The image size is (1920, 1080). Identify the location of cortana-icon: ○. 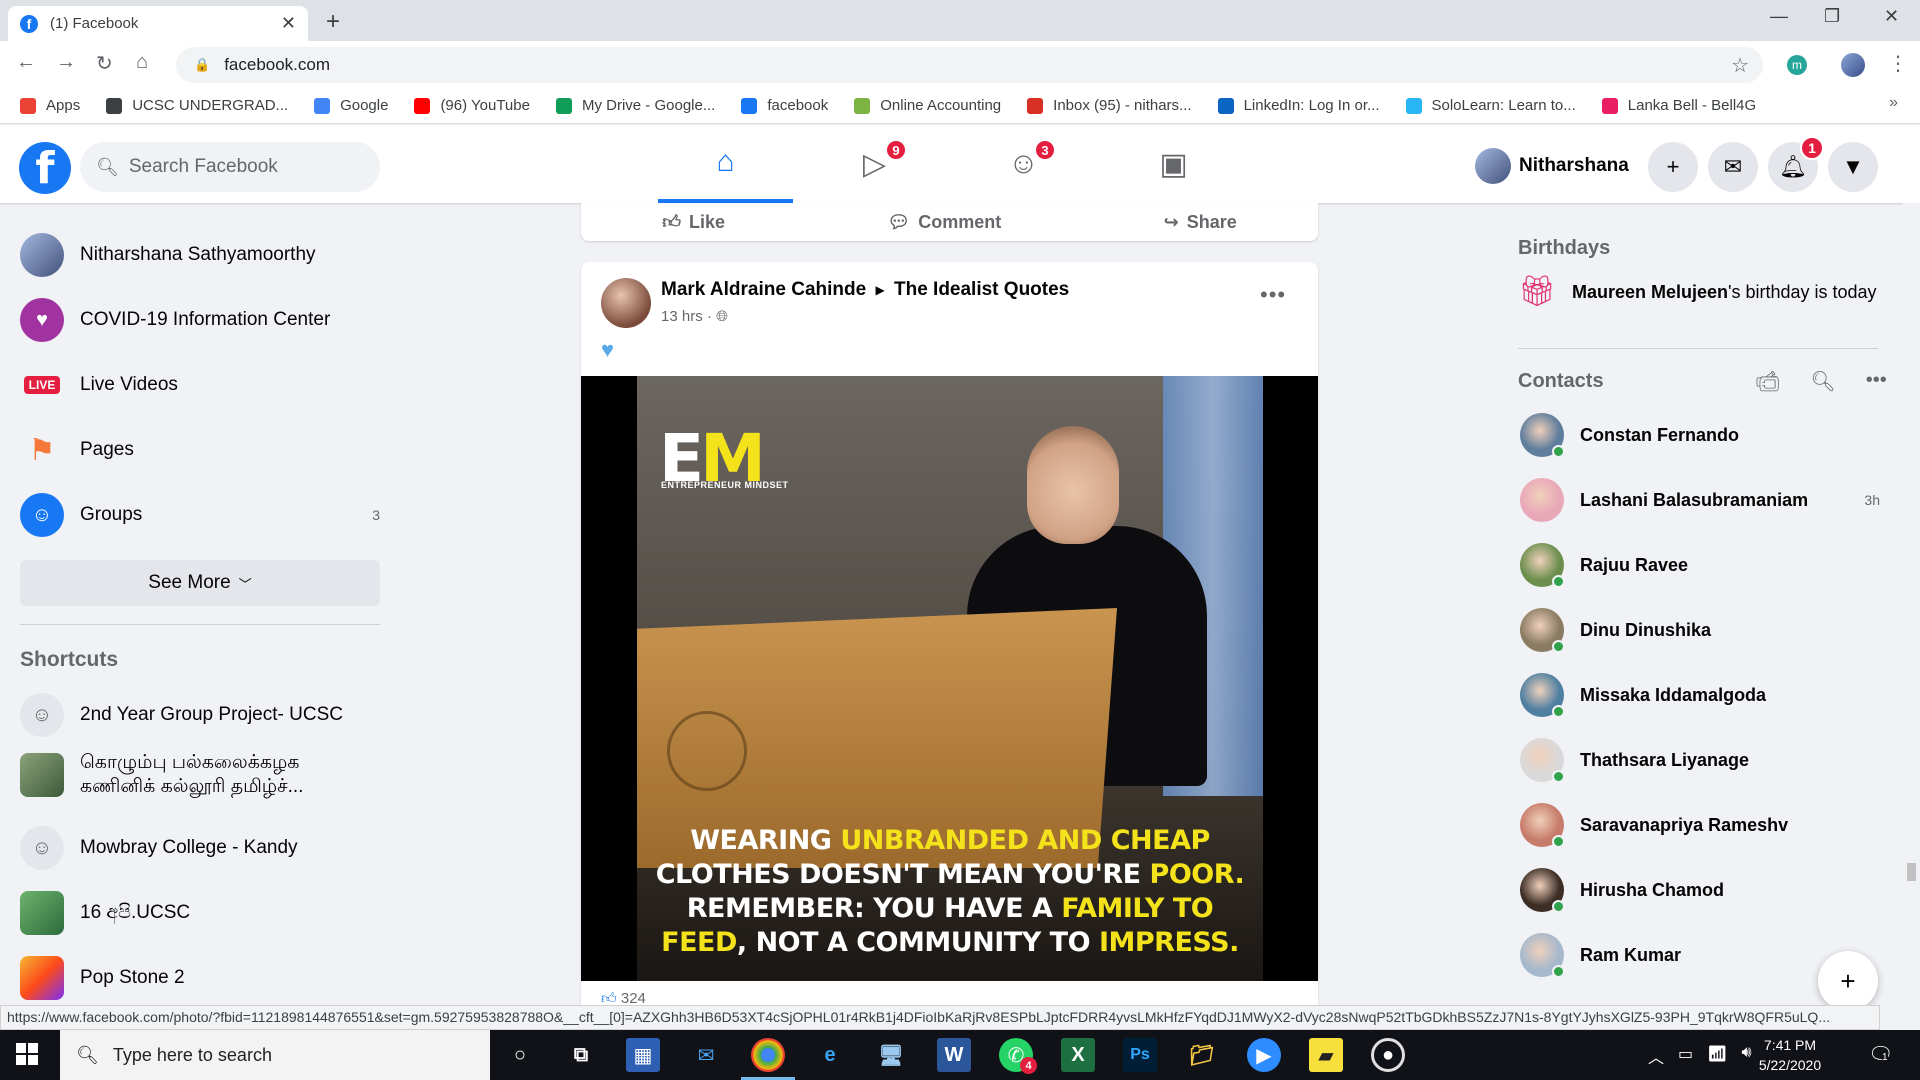
(520, 1055).